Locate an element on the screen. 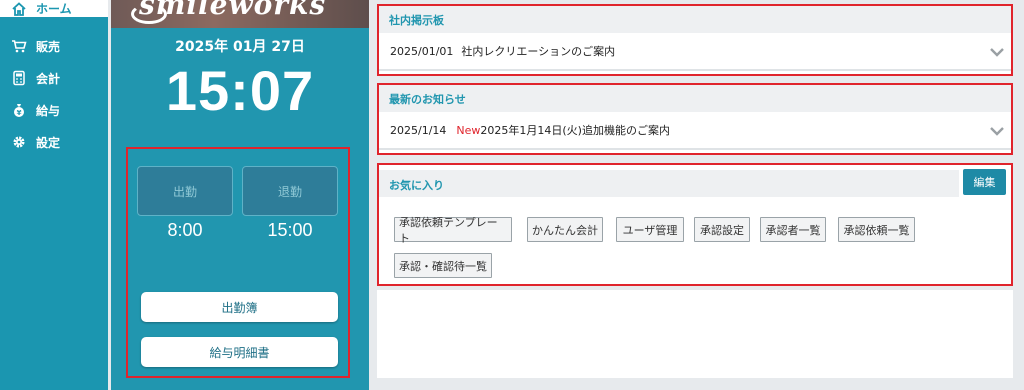 The height and width of the screenshot is (390, 1024). favorite-chip: 承認・確認待一覧 is located at coordinates (443, 265).